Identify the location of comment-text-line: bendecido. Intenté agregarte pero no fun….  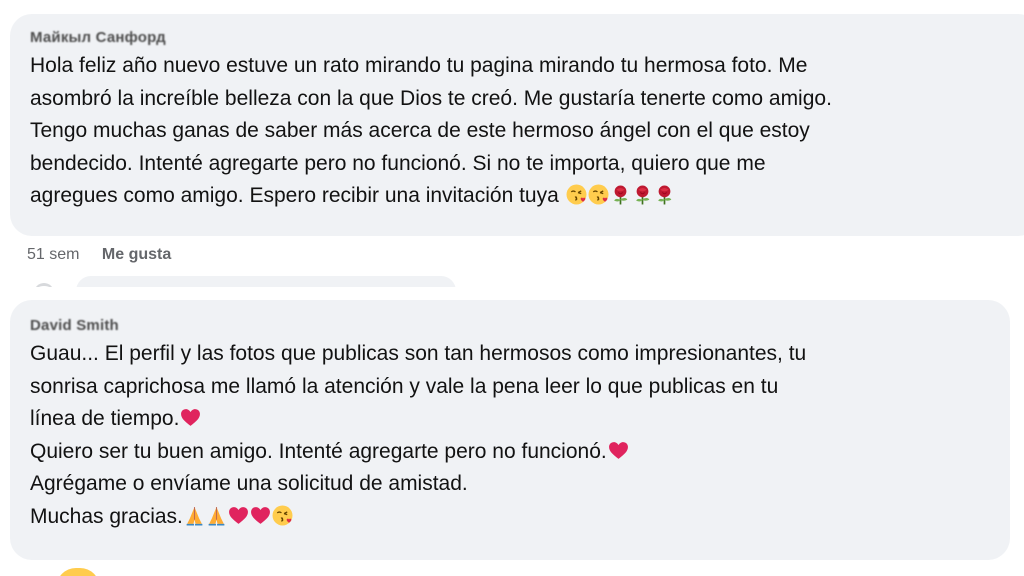
(398, 163).